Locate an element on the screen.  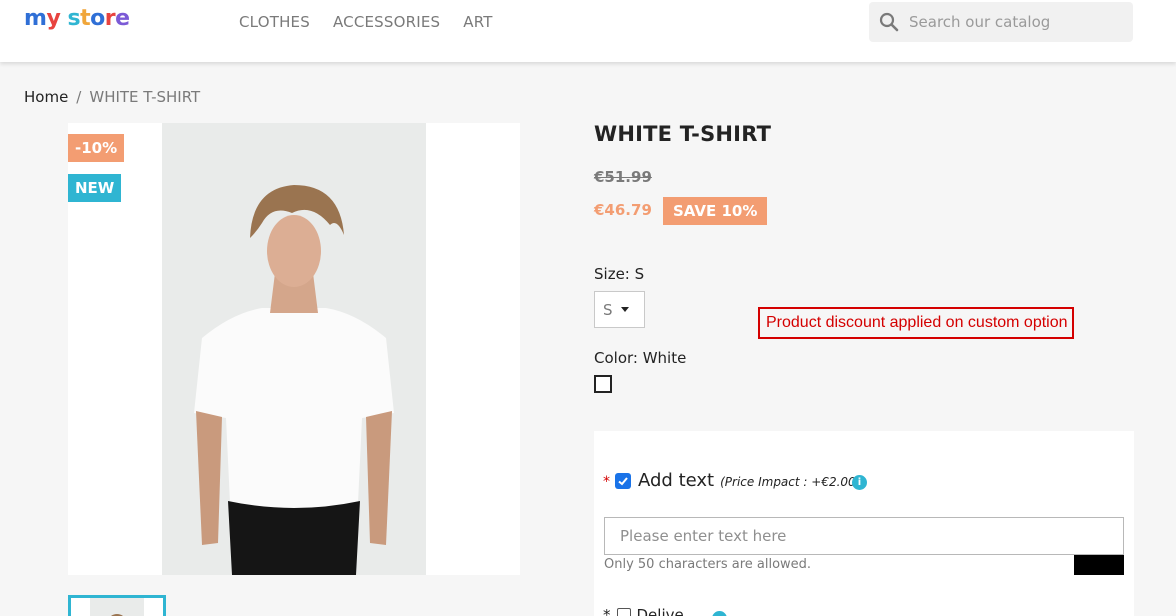
delivery-option: * Delive is located at coordinates (643, 611).